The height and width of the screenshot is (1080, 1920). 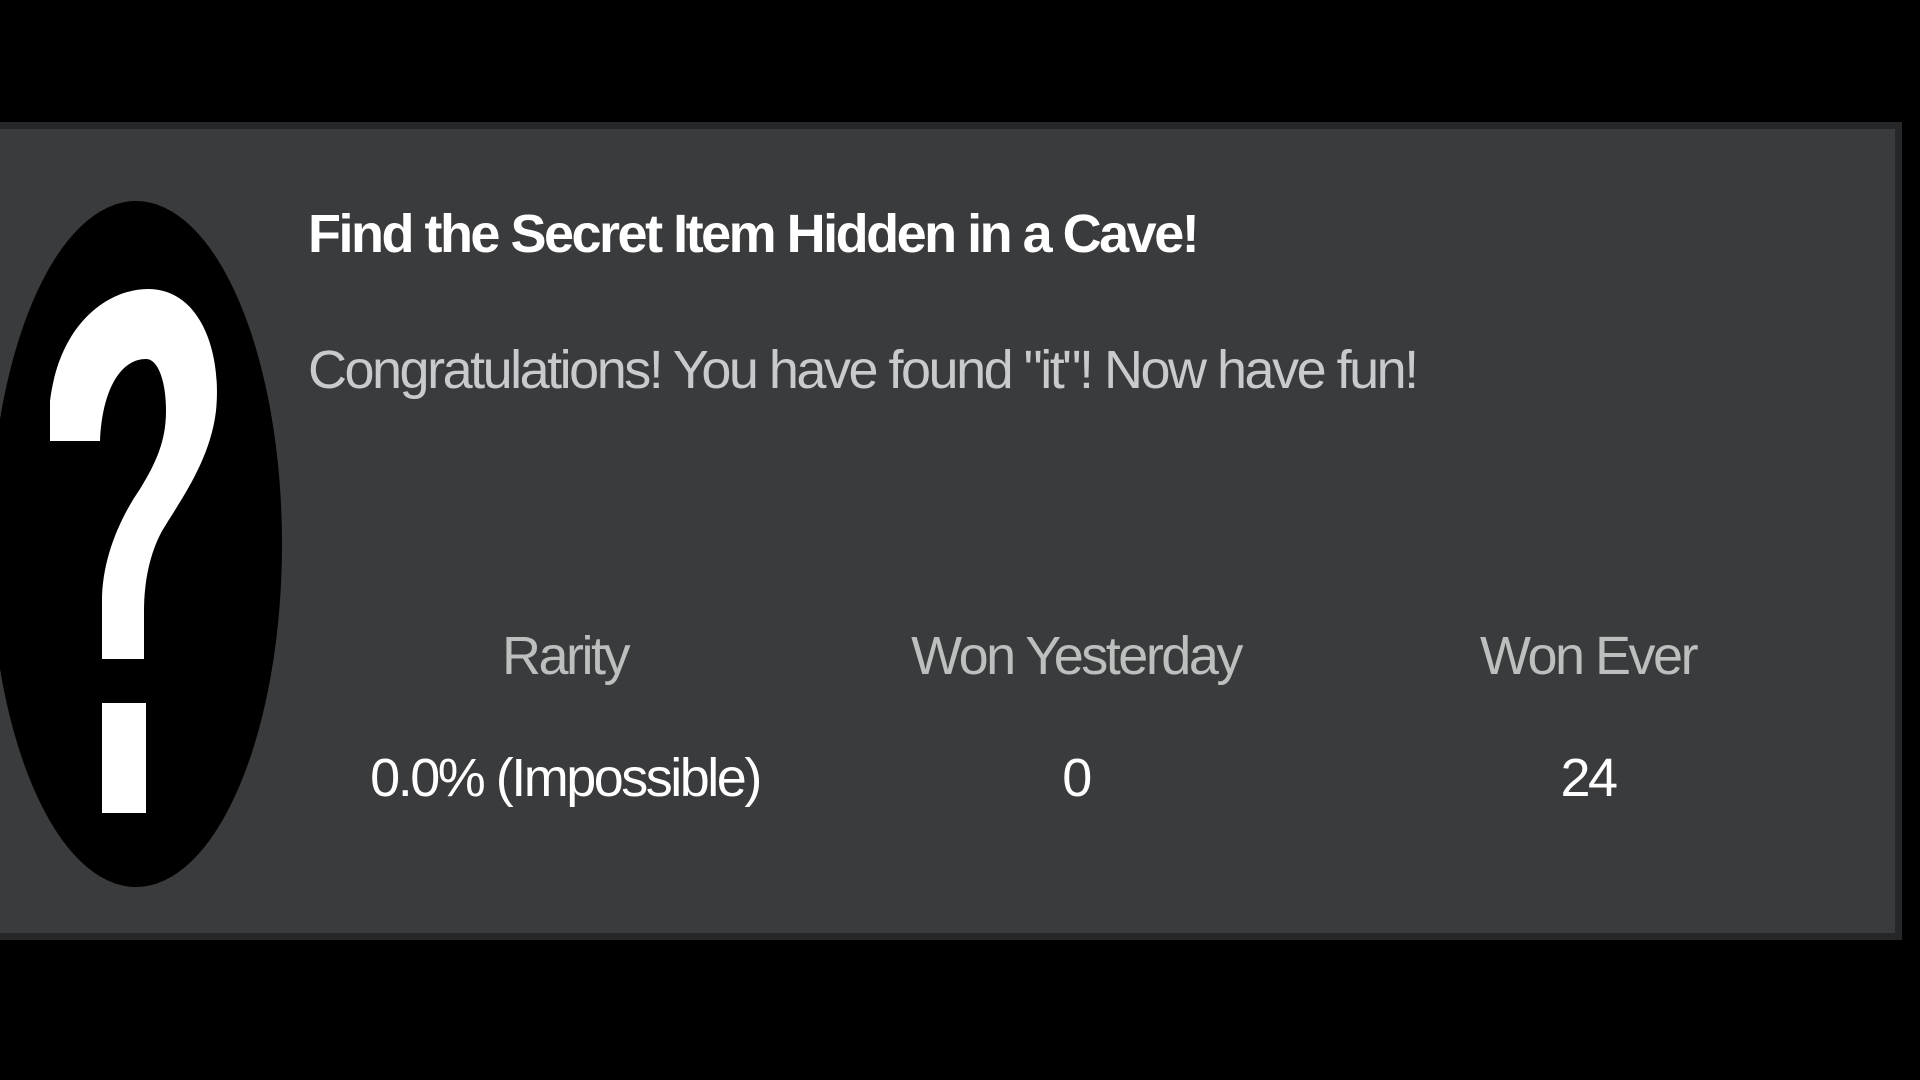 I want to click on stat-won-ever: Won Ever 24, so click(x=1588, y=711).